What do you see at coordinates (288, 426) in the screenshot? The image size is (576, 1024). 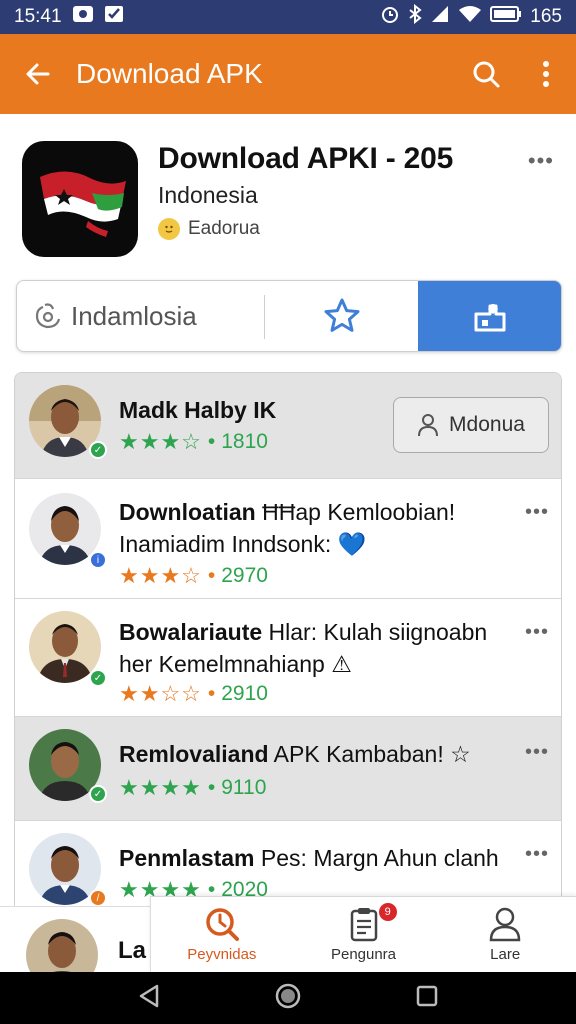 I see `list-item: ✓ Madk Halby IK ★★★☆ • 1810 Mdonua` at bounding box center [288, 426].